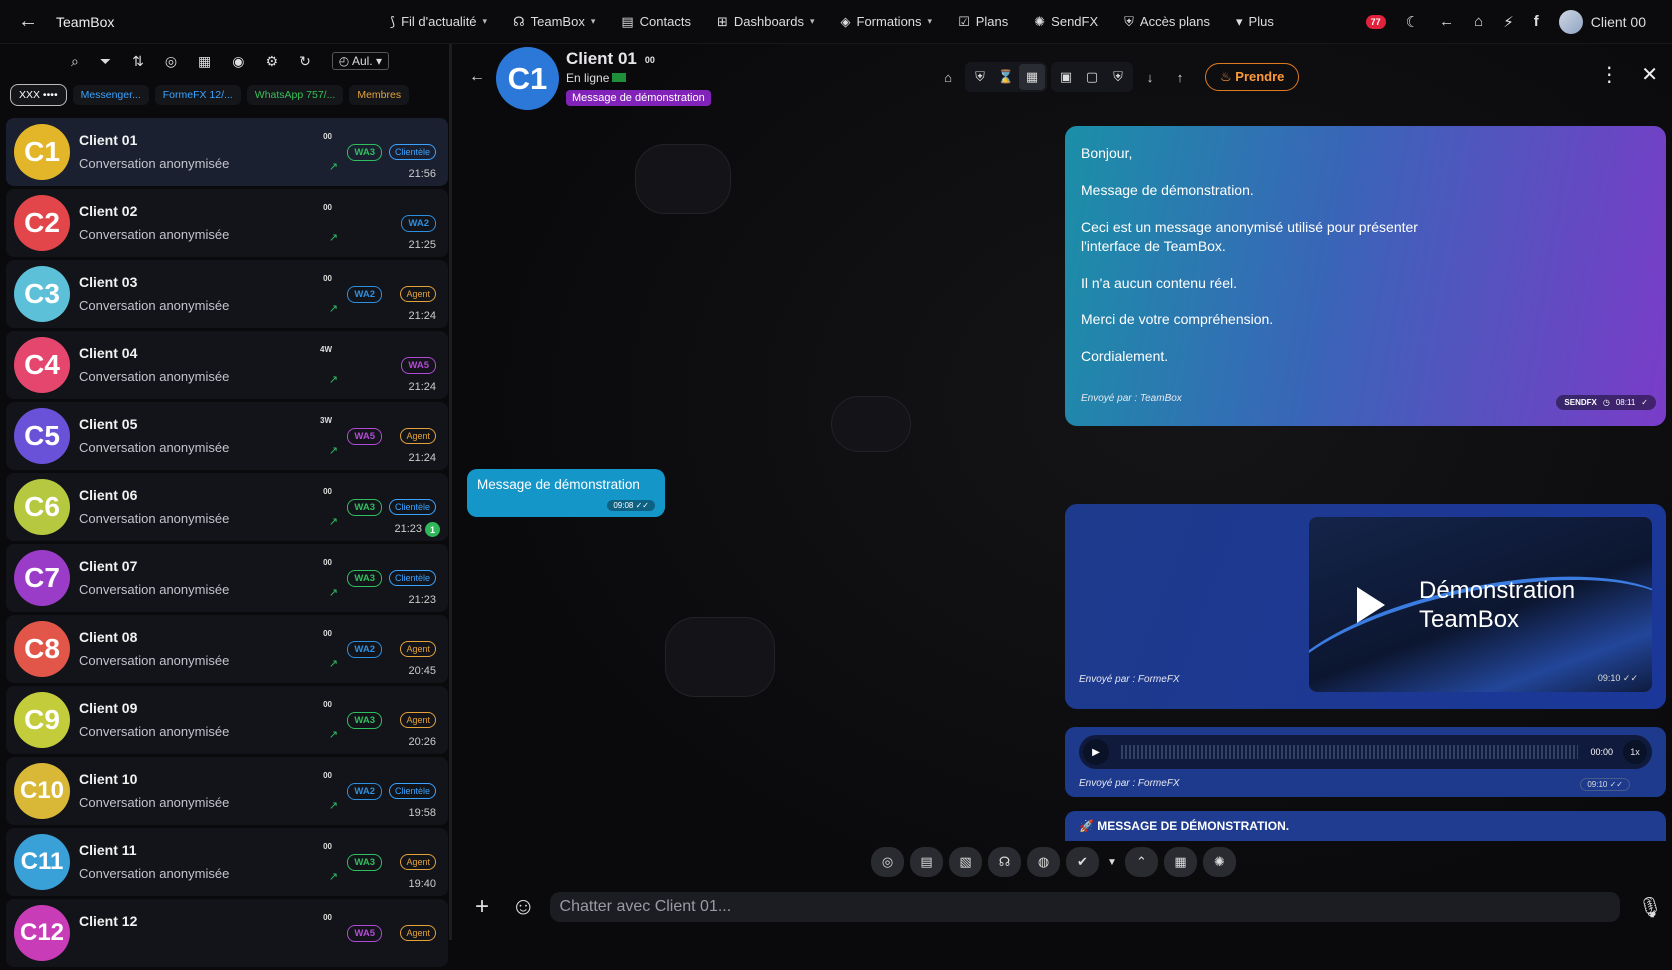 This screenshot has height=970, width=1672. What do you see at coordinates (656, 22) in the screenshot?
I see `nav-item-2: ▤ Contacts` at bounding box center [656, 22].